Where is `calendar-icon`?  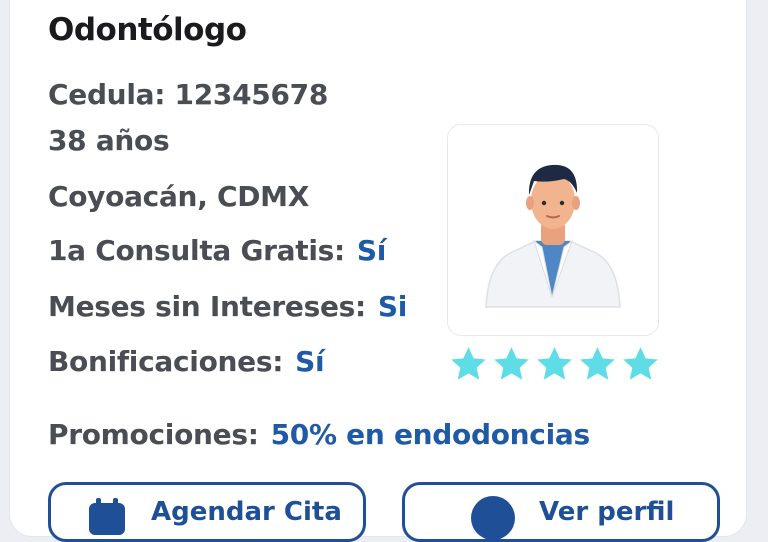
calendar-icon is located at coordinates (107, 516).